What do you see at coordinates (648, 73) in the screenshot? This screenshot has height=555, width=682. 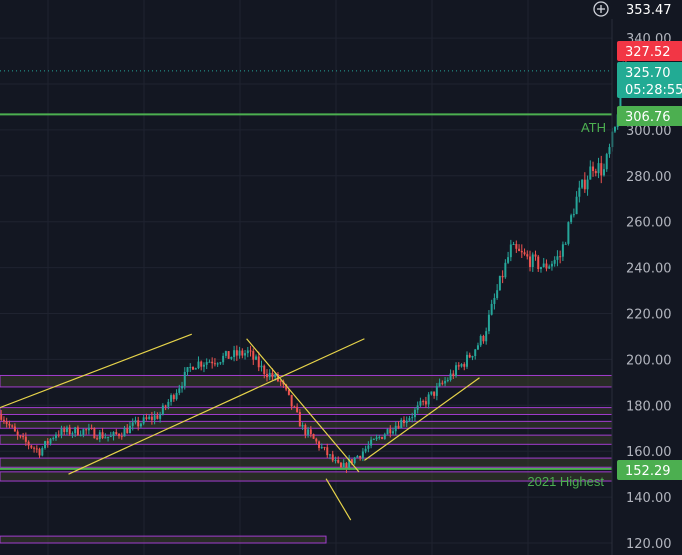 I see `last-price-tag-text: 325.70` at bounding box center [648, 73].